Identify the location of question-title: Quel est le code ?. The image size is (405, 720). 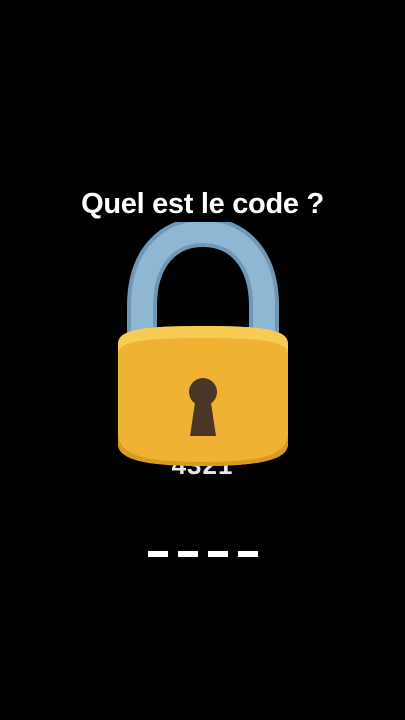
(202, 204).